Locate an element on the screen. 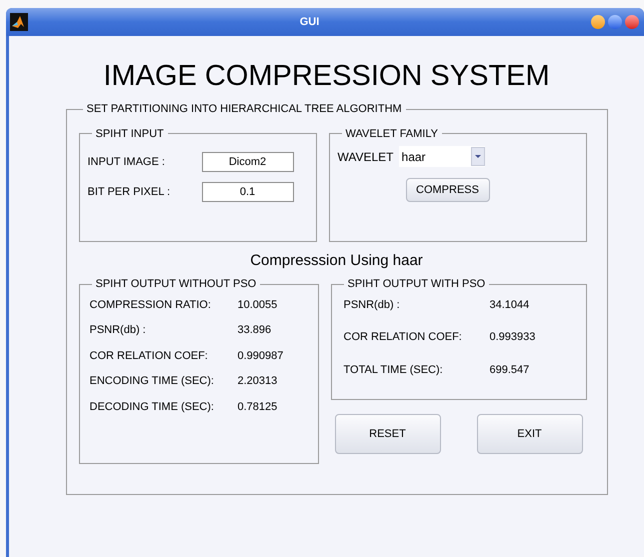 This screenshot has width=644, height=557. push-button: EXIT is located at coordinates (529, 434).